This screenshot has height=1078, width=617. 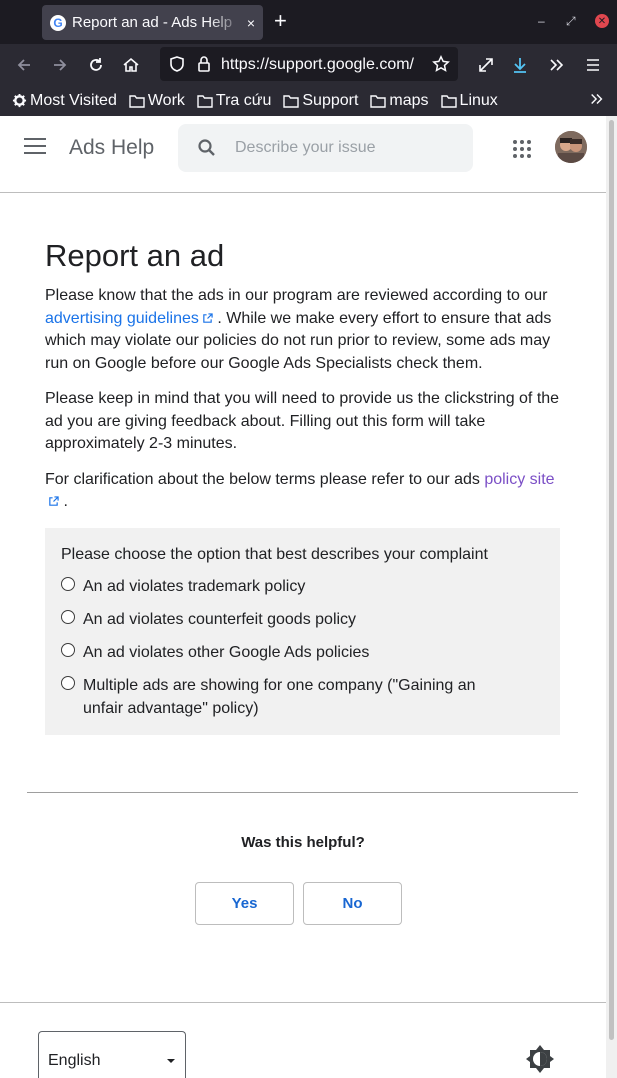 I want to click on bookmark-label: Linux, so click(x=478, y=100).